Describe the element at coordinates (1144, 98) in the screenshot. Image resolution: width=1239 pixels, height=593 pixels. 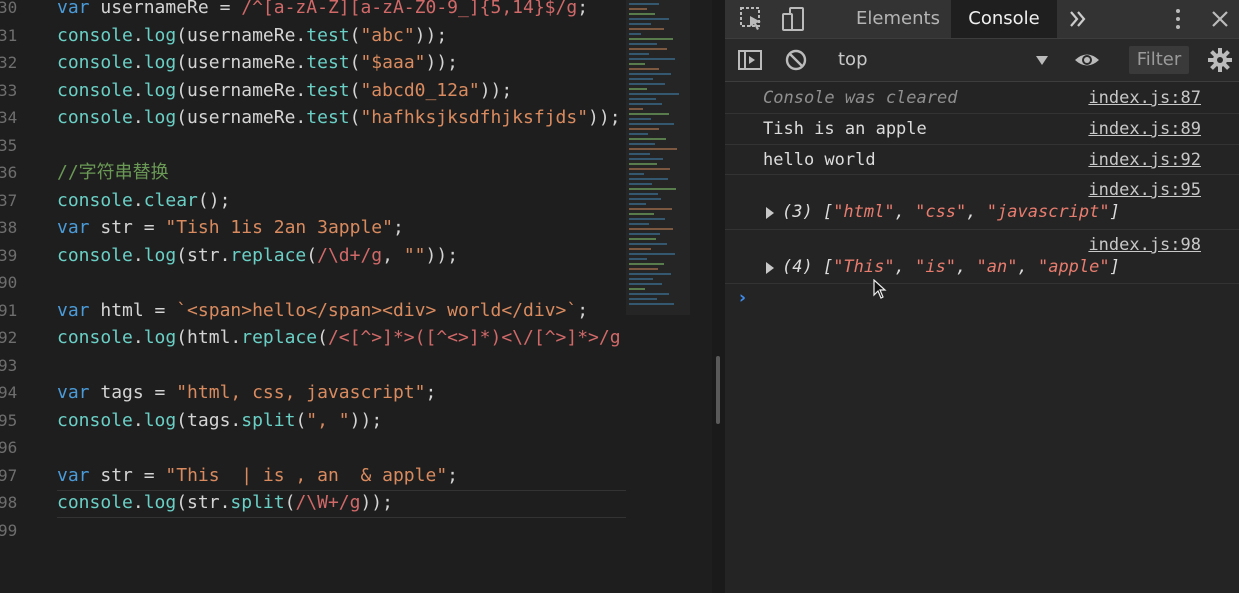
I see `source-link: index.js:87` at that location.